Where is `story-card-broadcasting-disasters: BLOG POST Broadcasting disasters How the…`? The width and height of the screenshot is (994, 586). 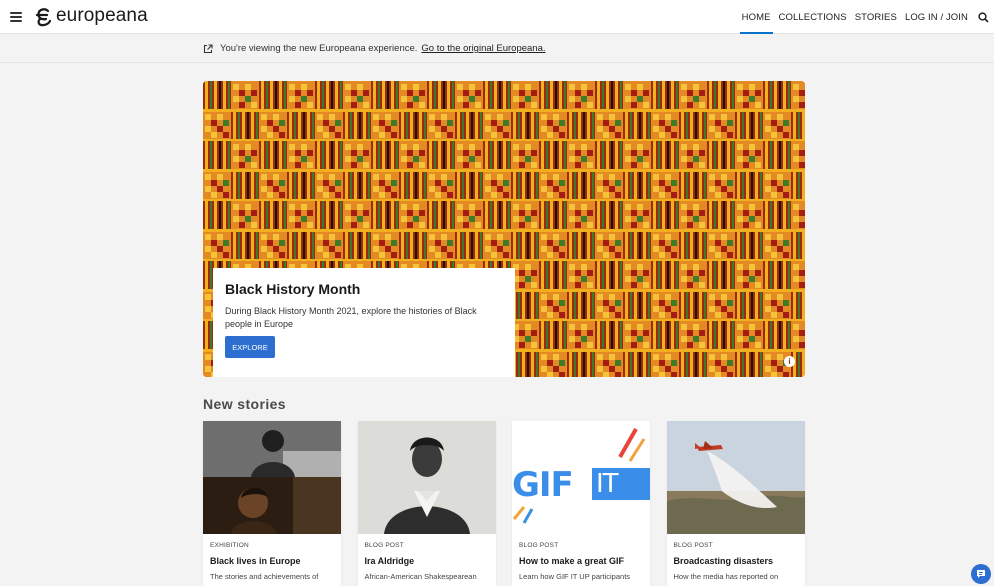
story-card-broadcasting-disasters: BLOG POST Broadcasting disasters How the… is located at coordinates (735, 503).